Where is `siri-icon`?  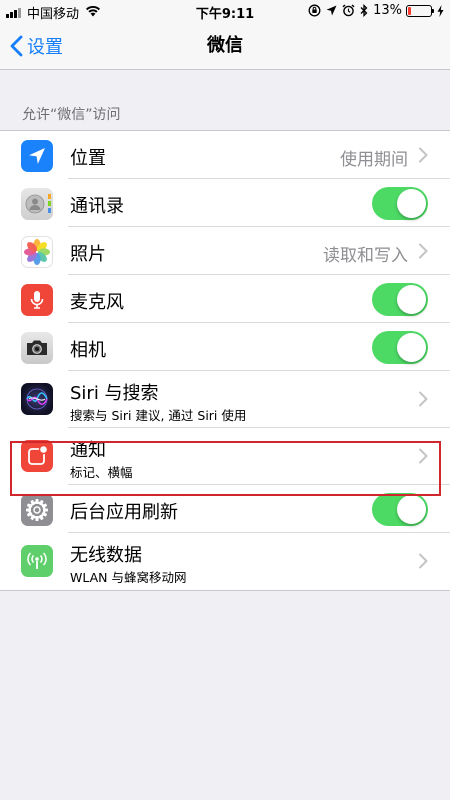
siri-icon is located at coordinates (37, 399).